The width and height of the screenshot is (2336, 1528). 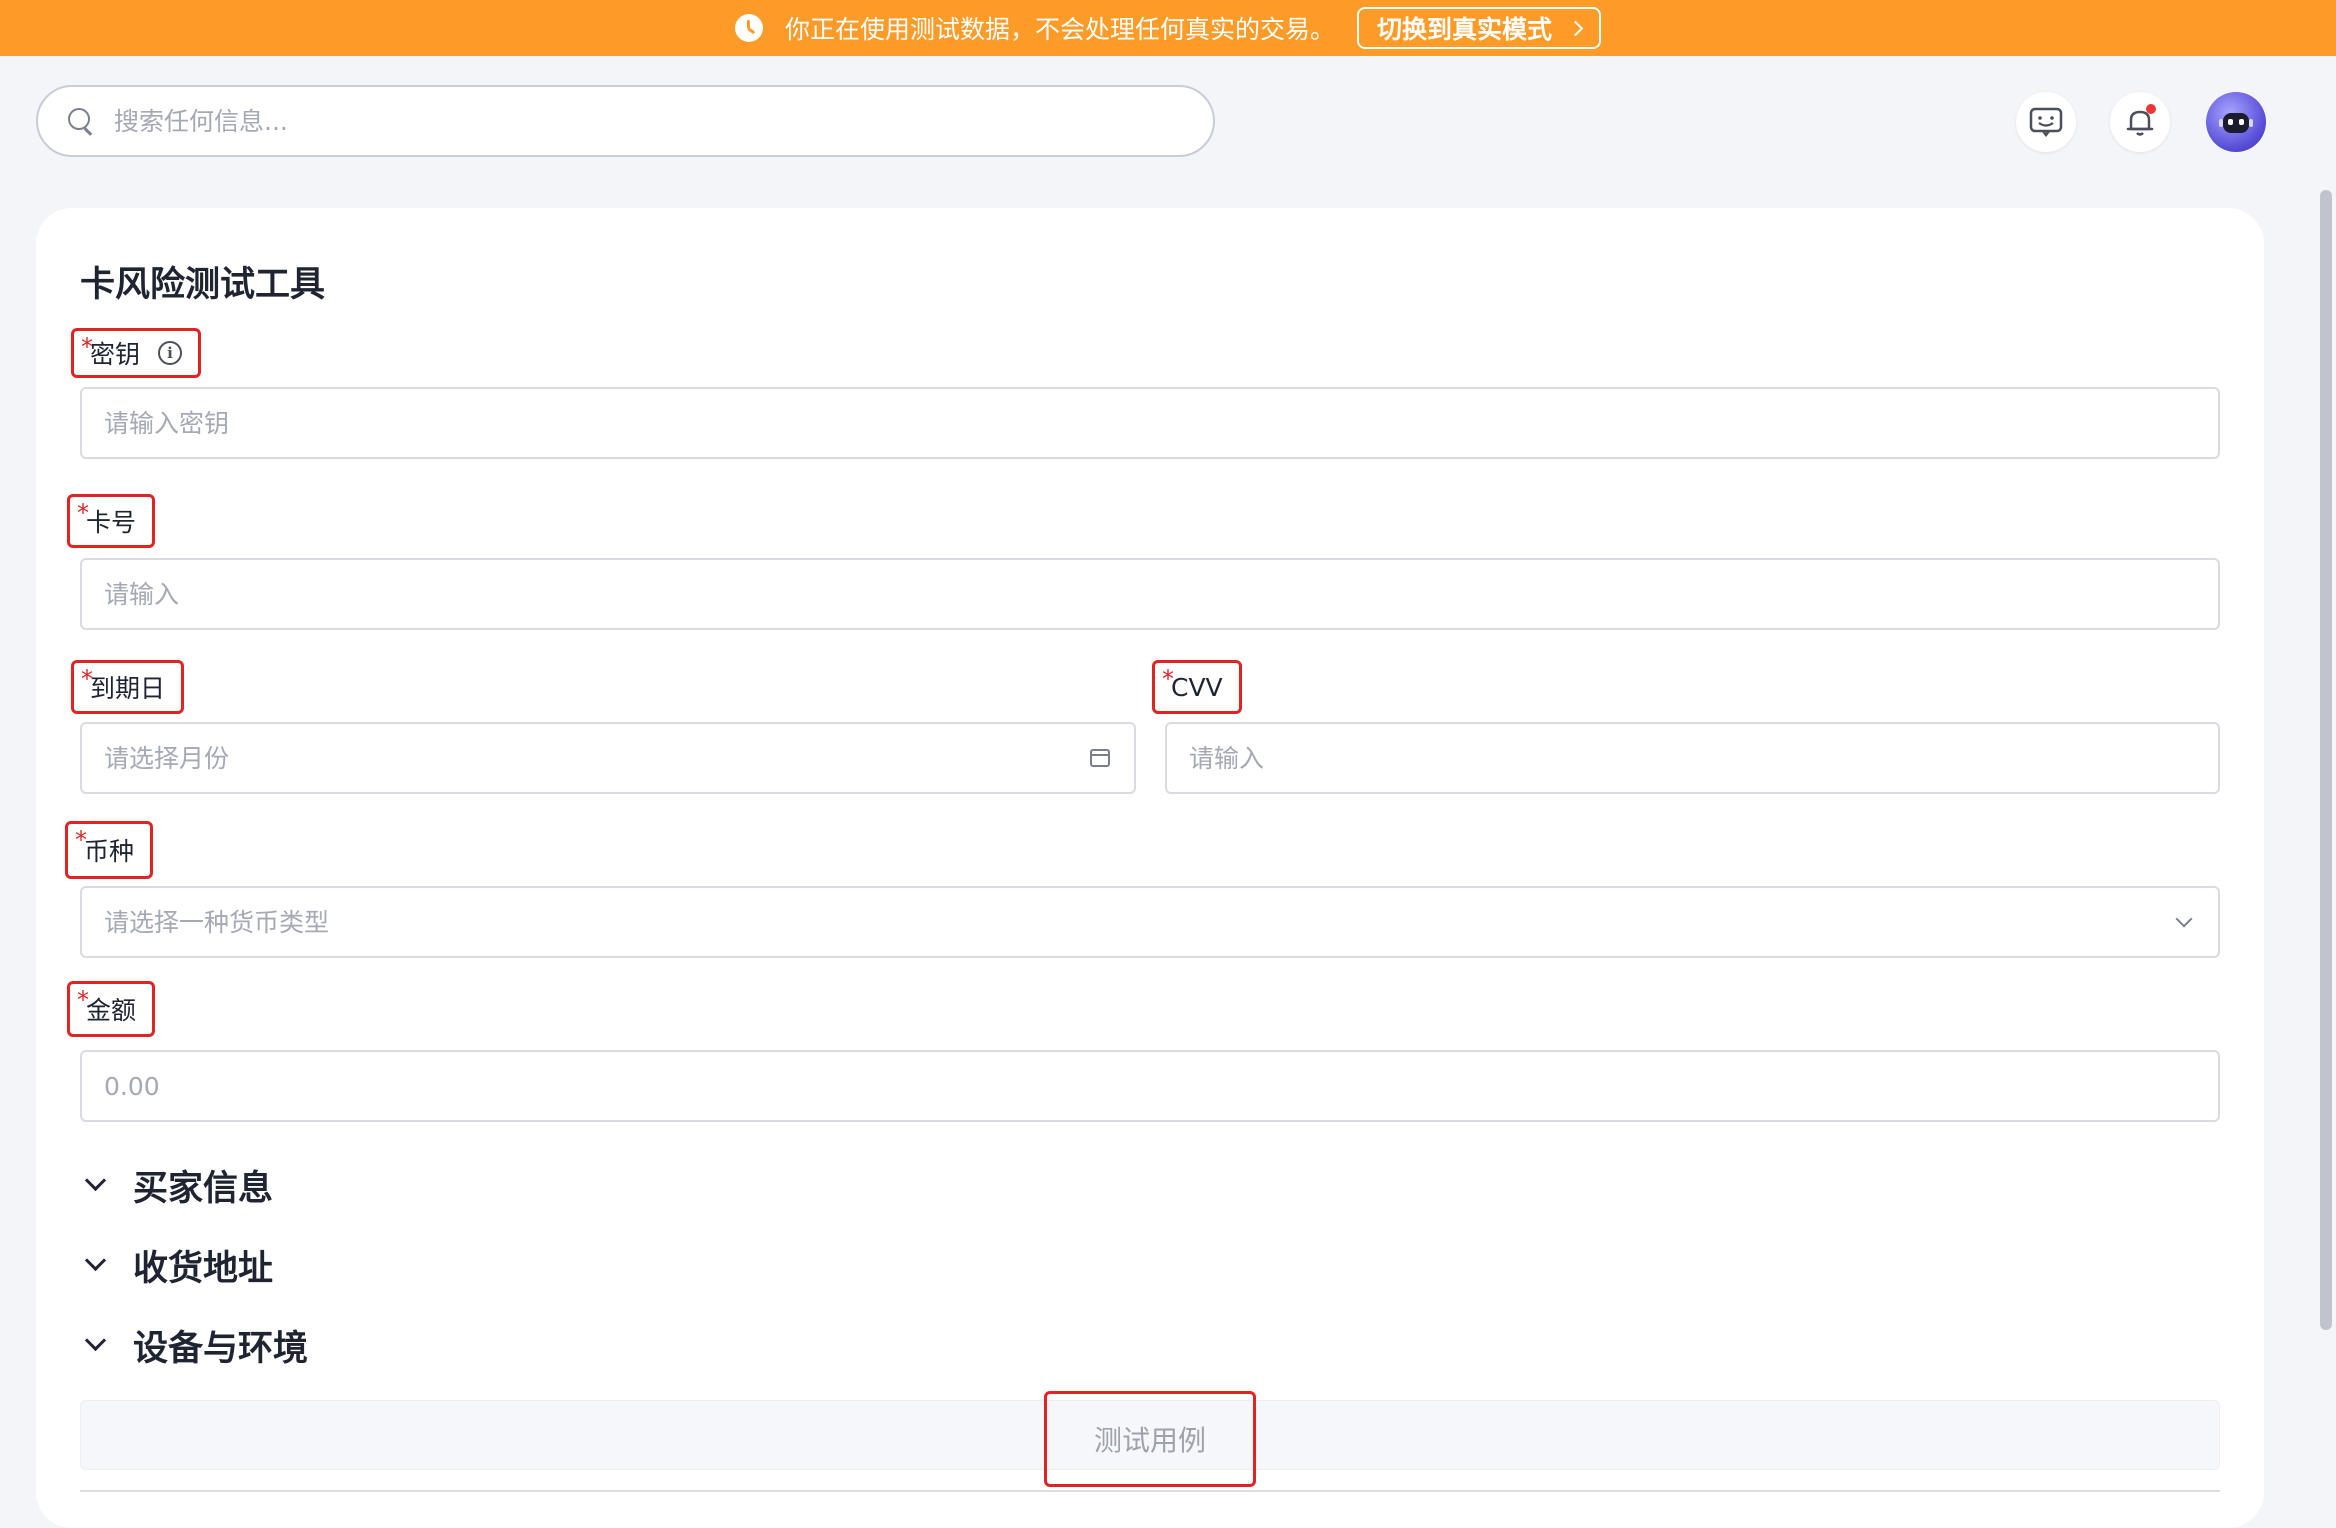 I want to click on section-label: 买家信息, so click(x=203, y=1189).